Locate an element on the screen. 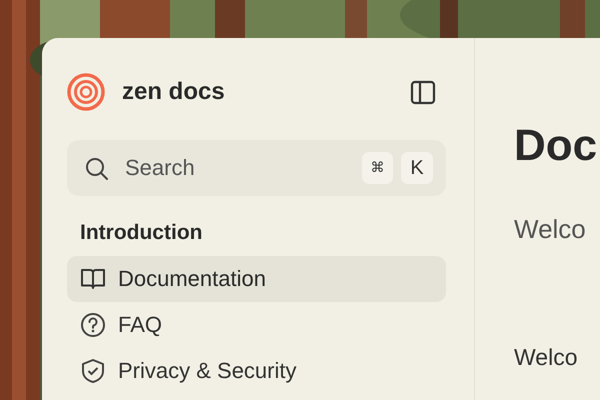  section-title: Welco is located at coordinates (546, 357).